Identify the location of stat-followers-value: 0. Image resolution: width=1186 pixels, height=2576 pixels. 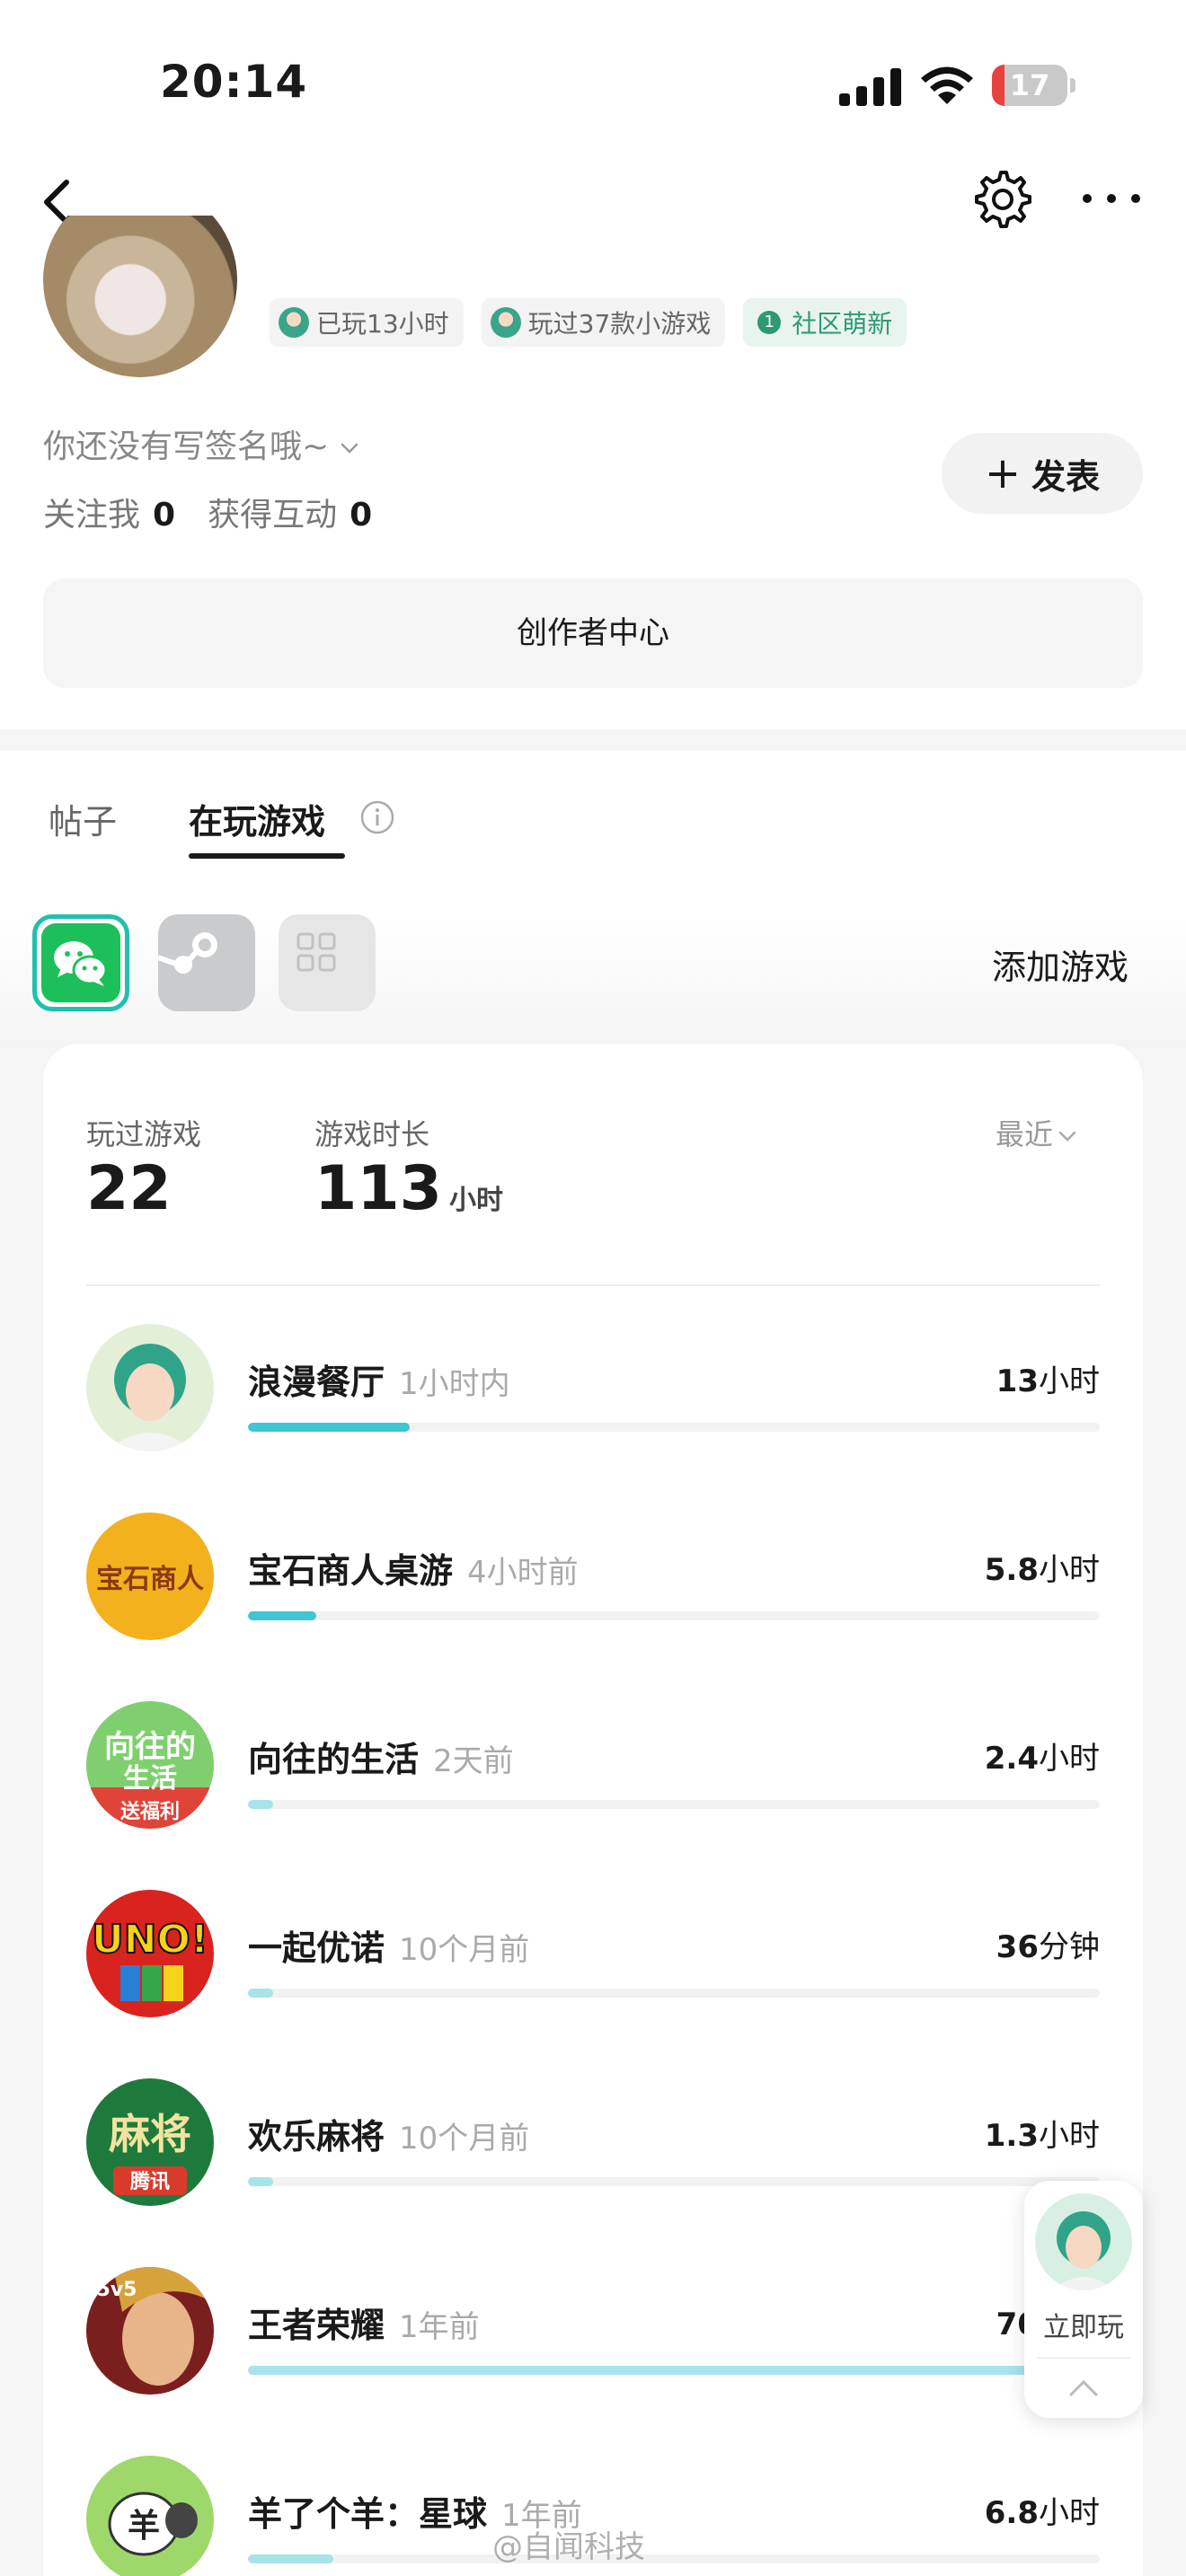
(164, 515).